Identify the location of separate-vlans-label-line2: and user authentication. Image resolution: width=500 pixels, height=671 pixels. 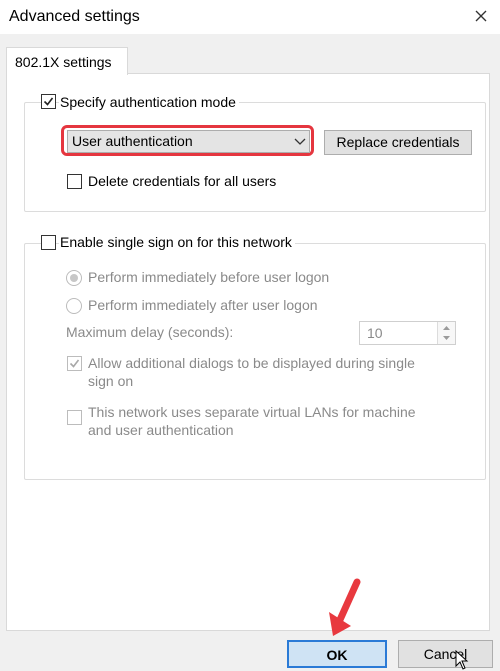
(161, 430).